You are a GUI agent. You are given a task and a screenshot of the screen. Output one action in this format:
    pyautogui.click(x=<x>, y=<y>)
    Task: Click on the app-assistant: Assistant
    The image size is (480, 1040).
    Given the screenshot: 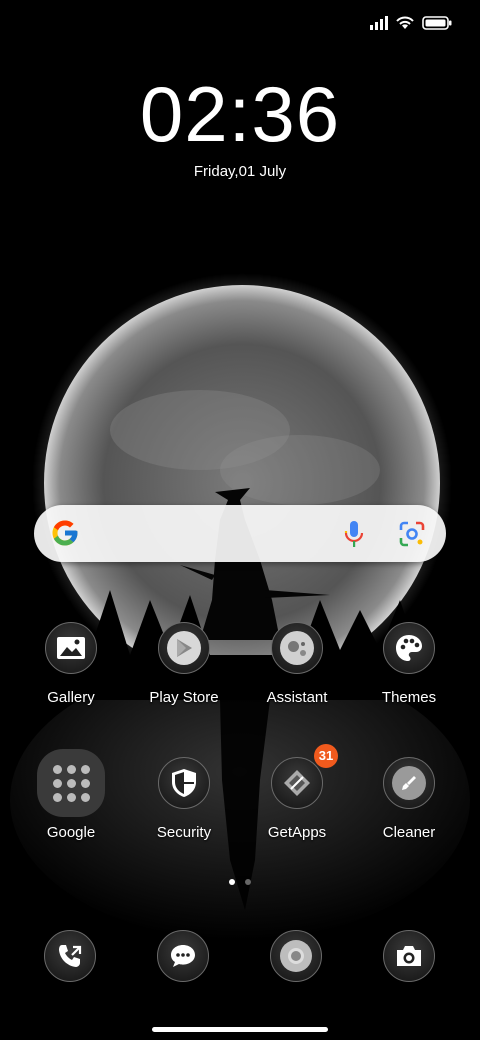 What is the action you would take?
    pyautogui.click(x=297, y=664)
    